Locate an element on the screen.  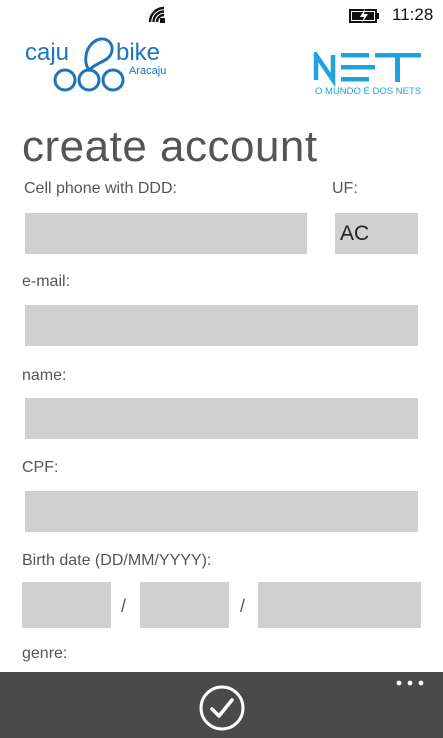
email-input is located at coordinates (221, 325).